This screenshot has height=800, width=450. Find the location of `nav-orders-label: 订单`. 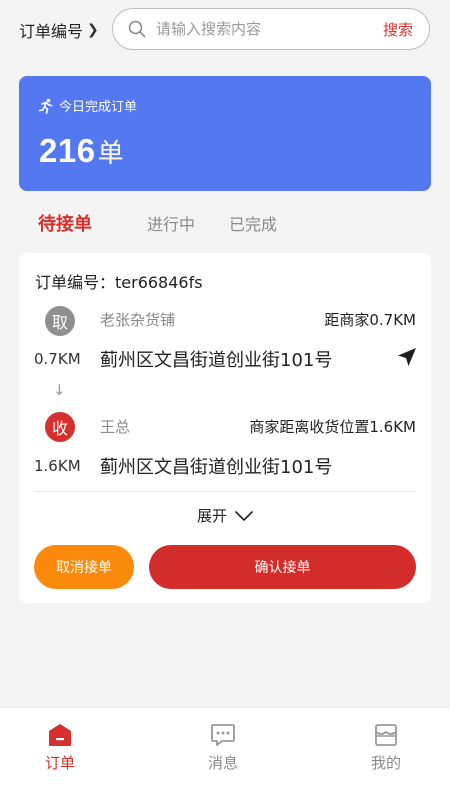

nav-orders-label: 订单 is located at coordinates (59, 763).